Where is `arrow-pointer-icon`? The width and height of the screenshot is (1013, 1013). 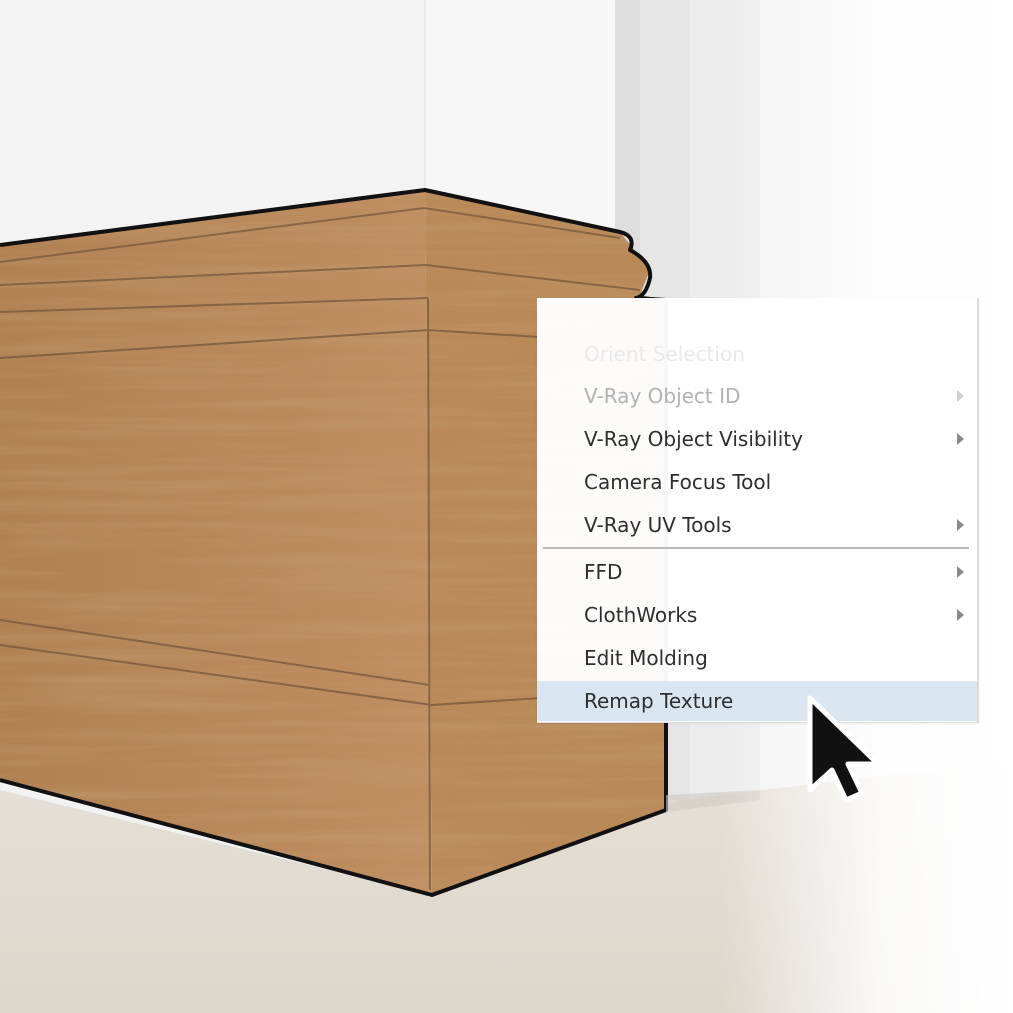
arrow-pointer-icon is located at coordinates (844, 749).